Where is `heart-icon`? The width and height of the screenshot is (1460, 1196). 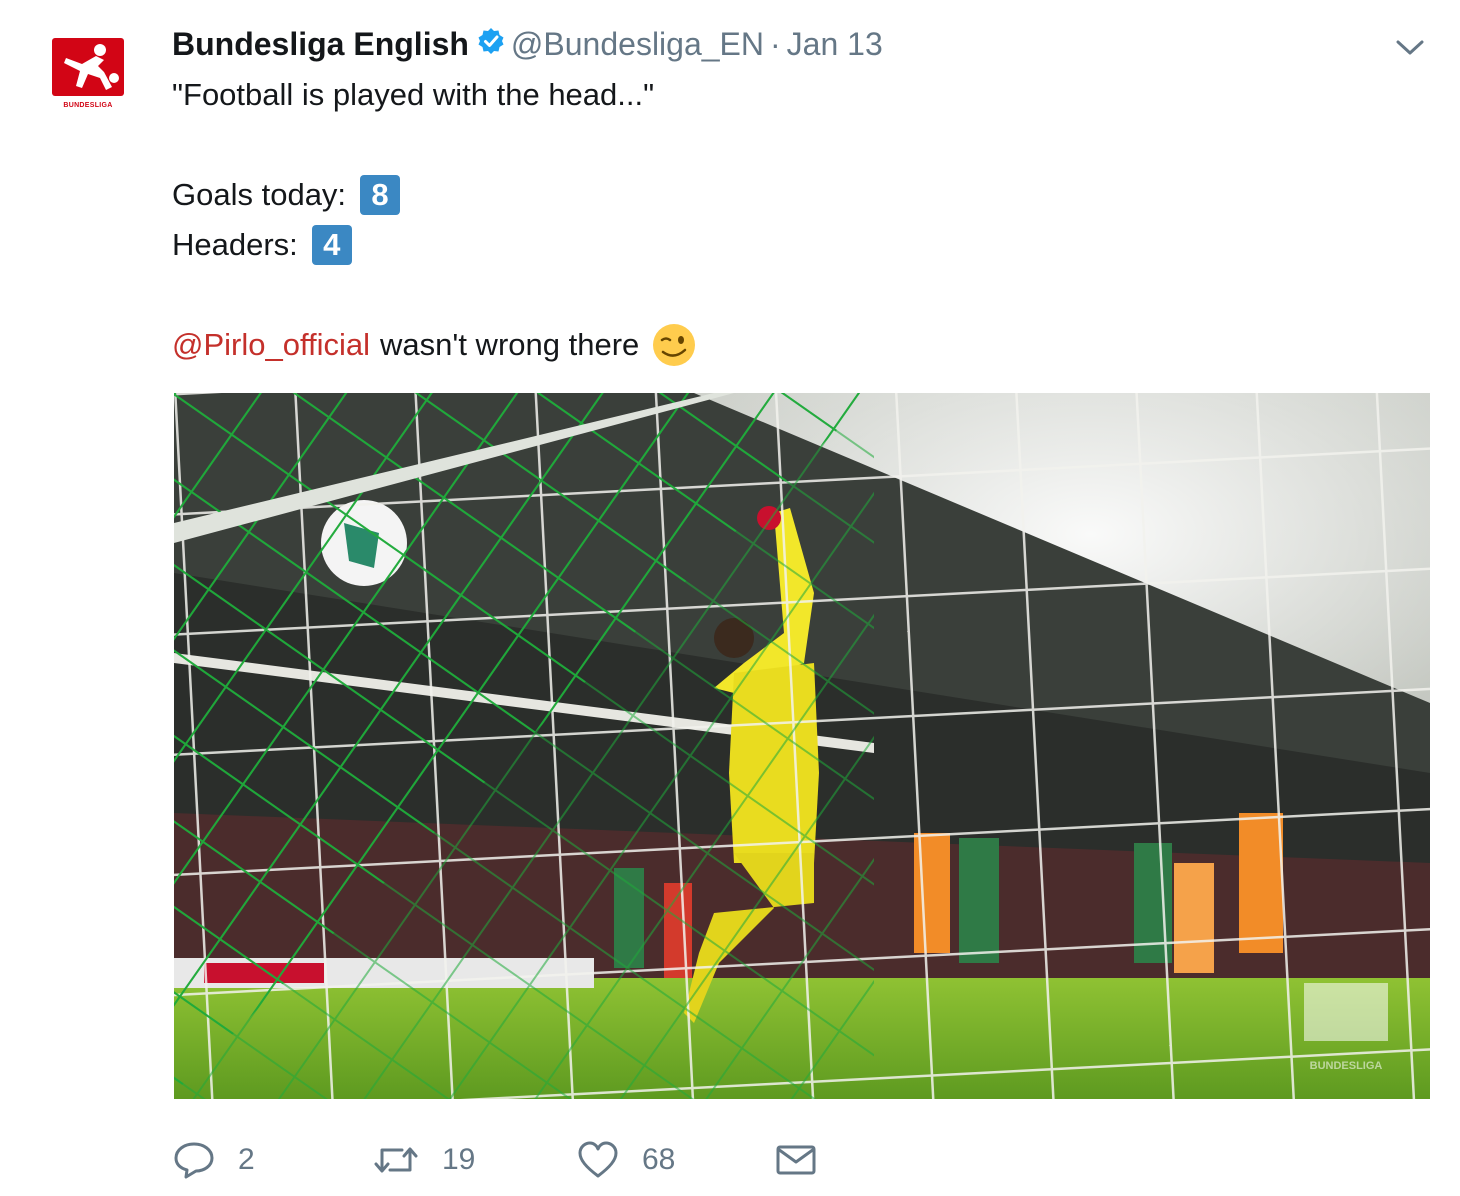 heart-icon is located at coordinates (598, 1160).